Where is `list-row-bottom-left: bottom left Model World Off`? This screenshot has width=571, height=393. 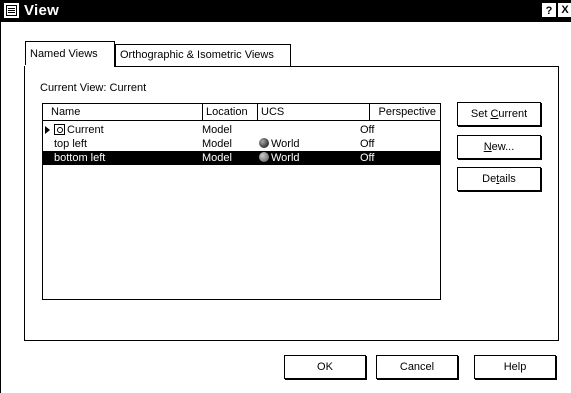
list-row-bottom-left: bottom left Model World Off is located at coordinates (241, 158).